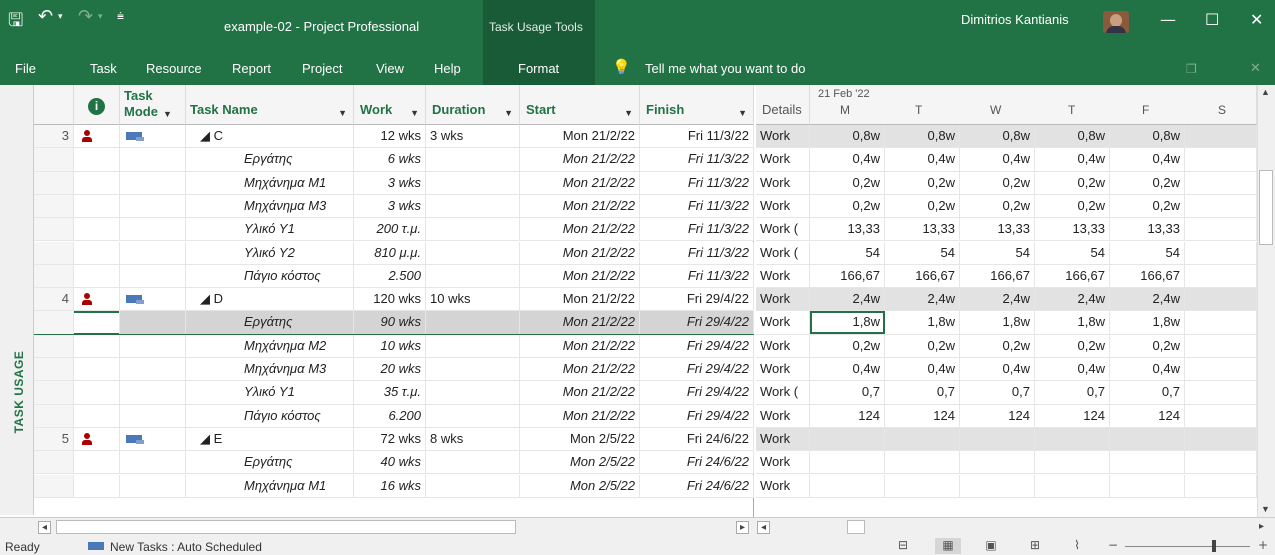 This screenshot has height=555, width=1275. What do you see at coordinates (390, 369) in the screenshot?
I see `work-cell: 20 wks` at bounding box center [390, 369].